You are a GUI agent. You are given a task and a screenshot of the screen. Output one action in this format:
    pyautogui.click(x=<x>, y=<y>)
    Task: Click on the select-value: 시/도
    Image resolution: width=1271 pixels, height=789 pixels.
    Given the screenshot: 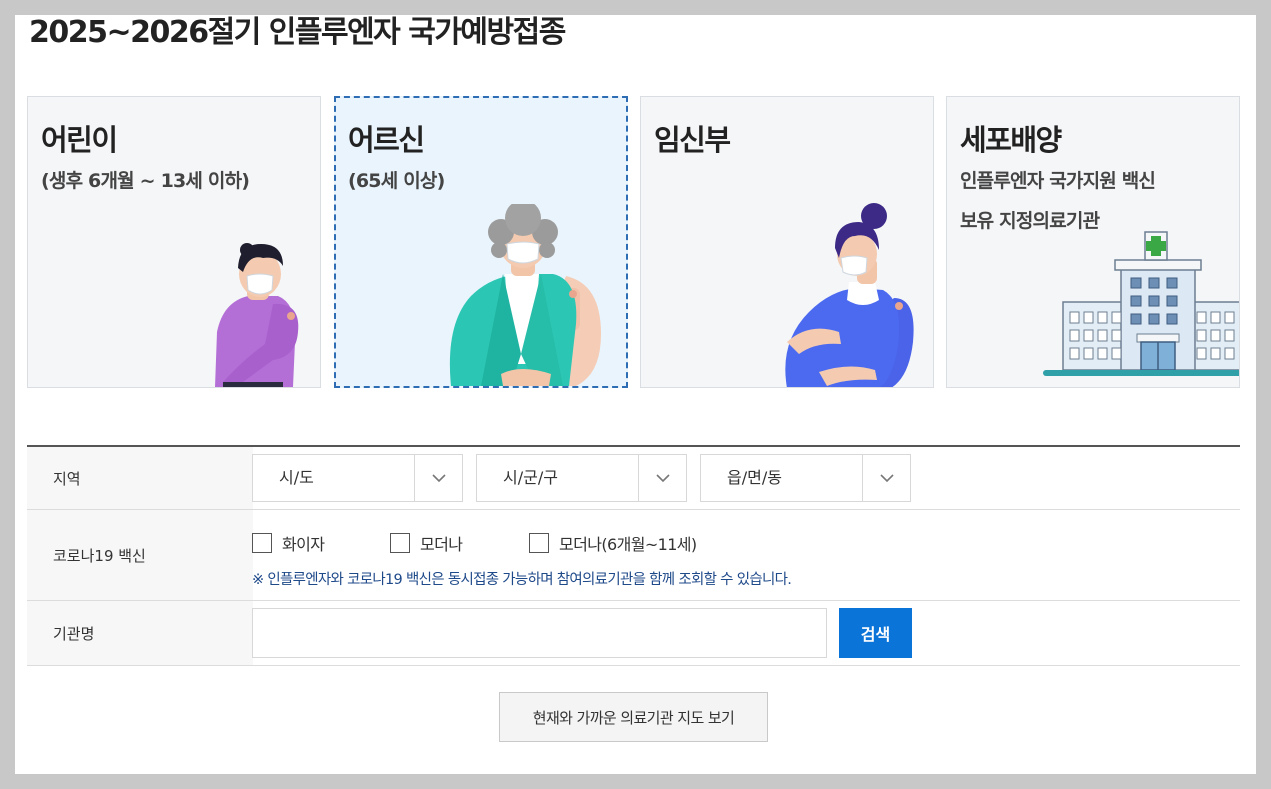 What is the action you would take?
    pyautogui.click(x=296, y=477)
    